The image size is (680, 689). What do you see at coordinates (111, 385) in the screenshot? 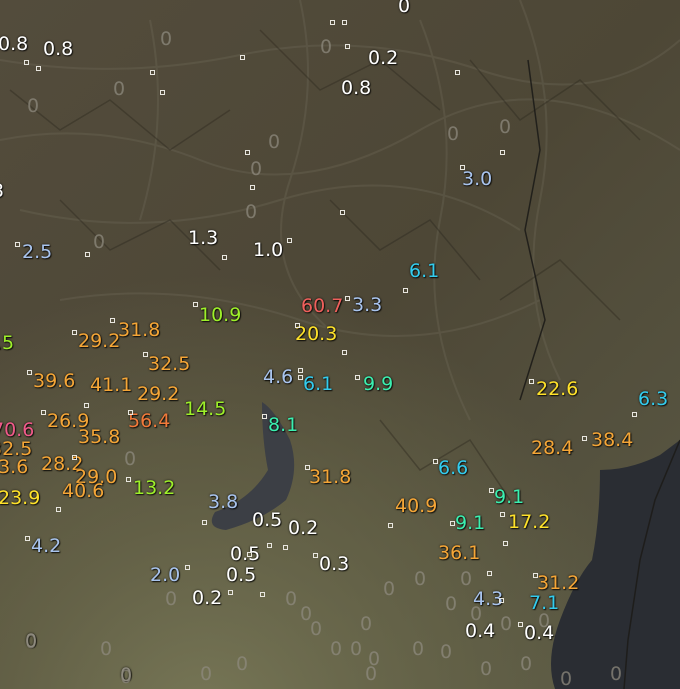
I see `station-value-label: 41.1` at bounding box center [111, 385].